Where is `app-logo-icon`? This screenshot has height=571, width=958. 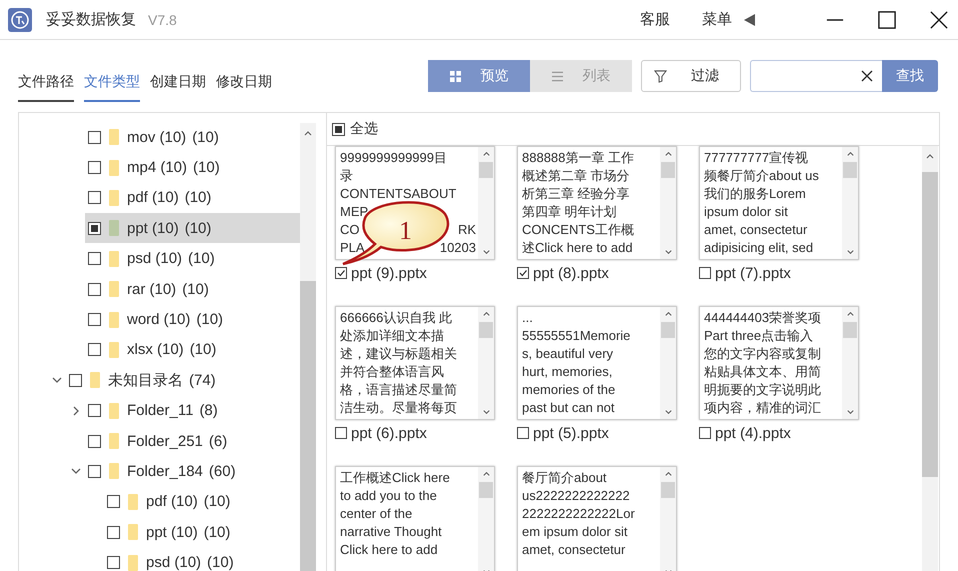
app-logo-icon is located at coordinates (20, 20).